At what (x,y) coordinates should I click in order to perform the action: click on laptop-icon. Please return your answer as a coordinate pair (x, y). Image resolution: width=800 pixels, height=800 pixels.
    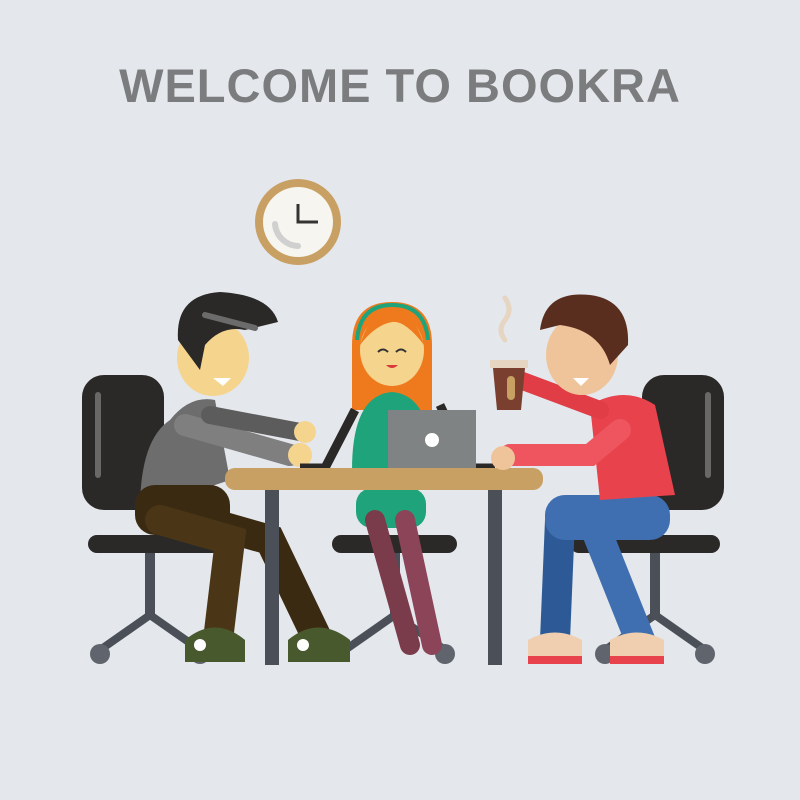
    Looking at the image, I should click on (397, 438).